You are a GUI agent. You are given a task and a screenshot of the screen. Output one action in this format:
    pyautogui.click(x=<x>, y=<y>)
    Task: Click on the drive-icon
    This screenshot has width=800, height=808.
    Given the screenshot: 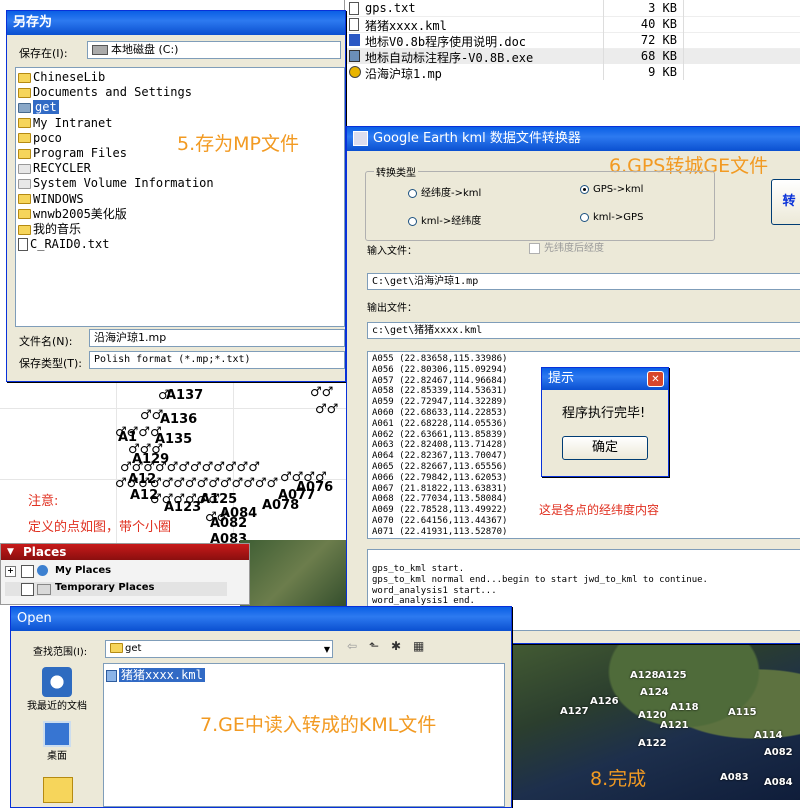 What is the action you would take?
    pyautogui.click(x=100, y=50)
    